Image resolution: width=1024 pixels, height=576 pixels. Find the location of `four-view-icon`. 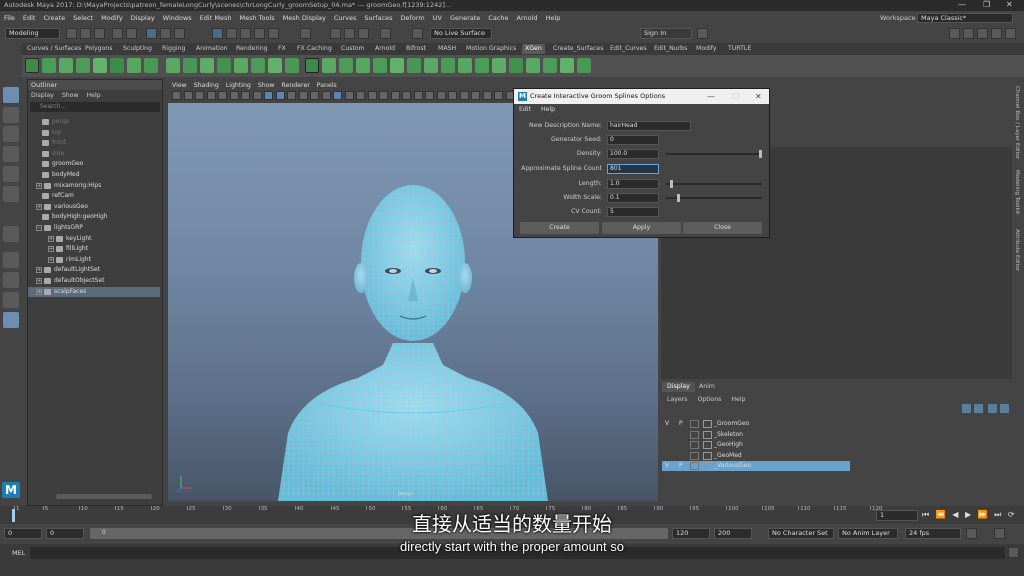

four-view-icon is located at coordinates (11, 280).